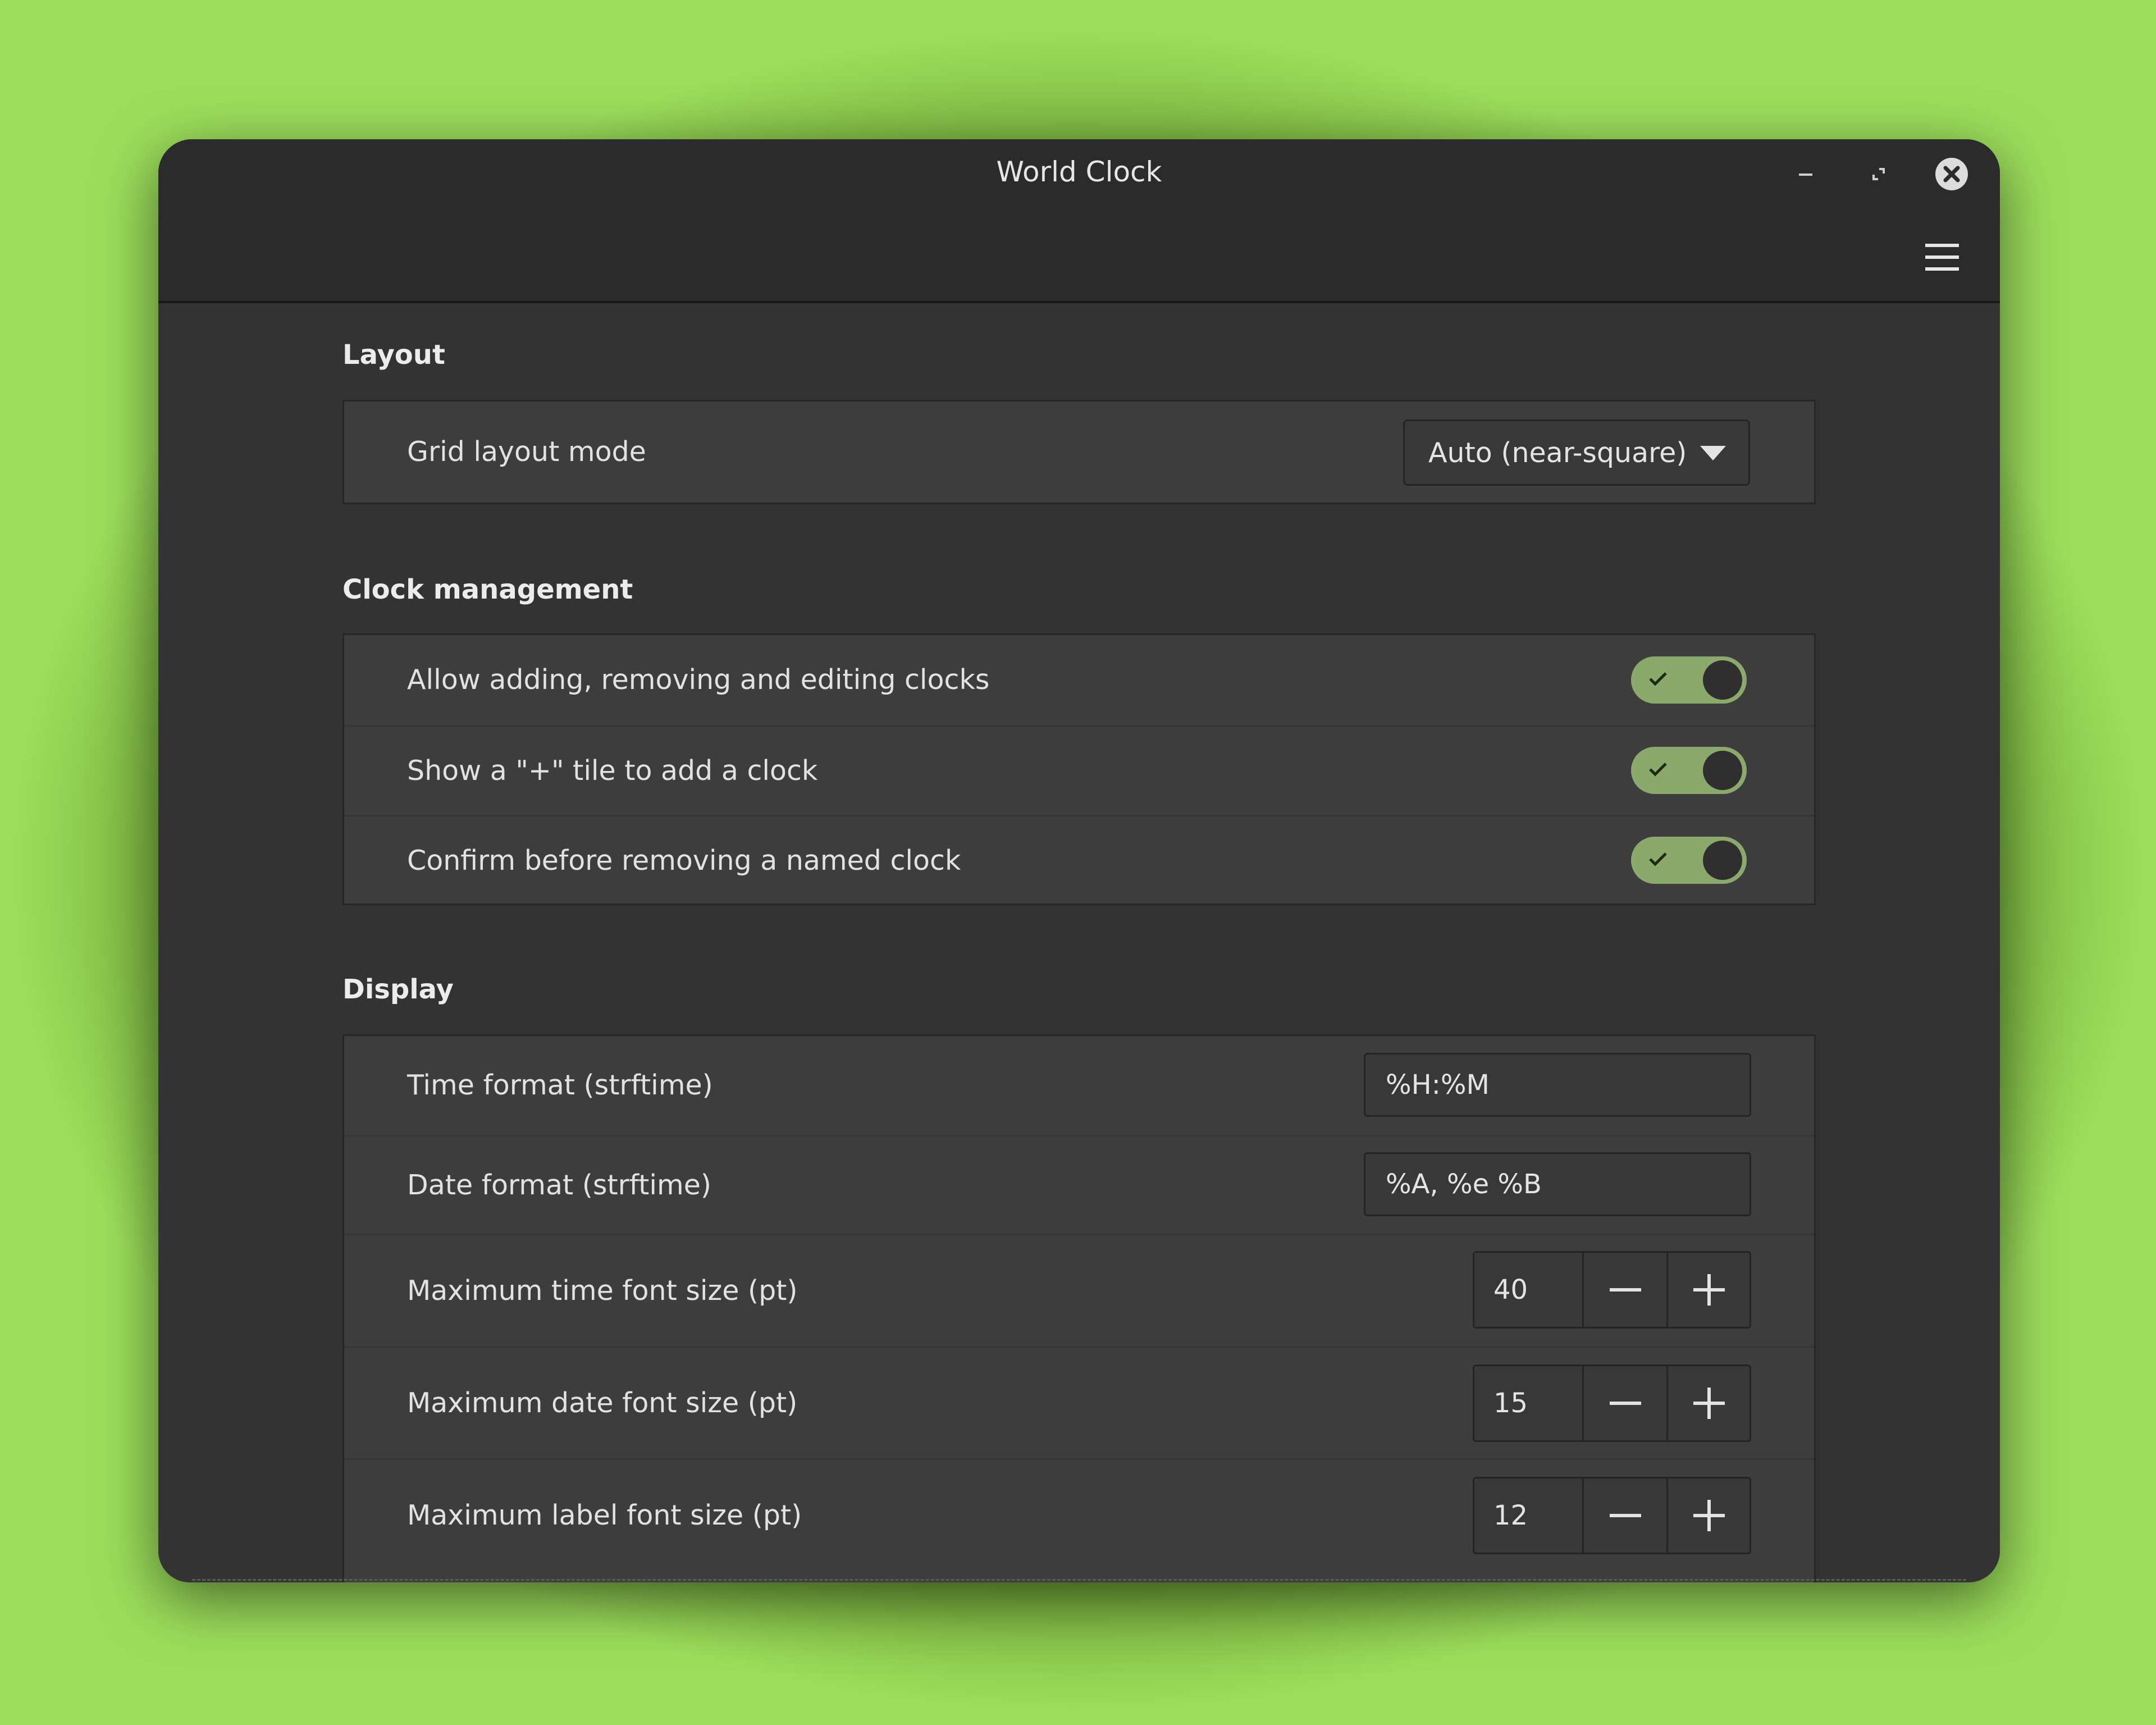 This screenshot has width=2156, height=1725. What do you see at coordinates (1079, 1290) in the screenshot?
I see `time-font-size-row: Maximum time font size (pt) 40` at bounding box center [1079, 1290].